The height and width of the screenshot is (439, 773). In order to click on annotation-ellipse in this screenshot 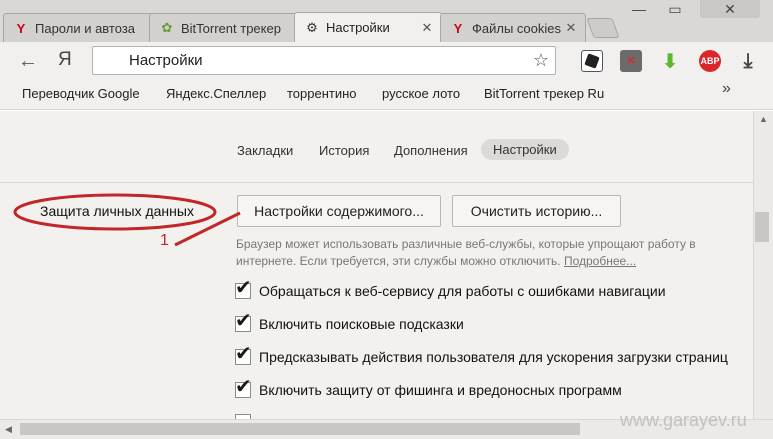, I will do `click(115, 212)`.